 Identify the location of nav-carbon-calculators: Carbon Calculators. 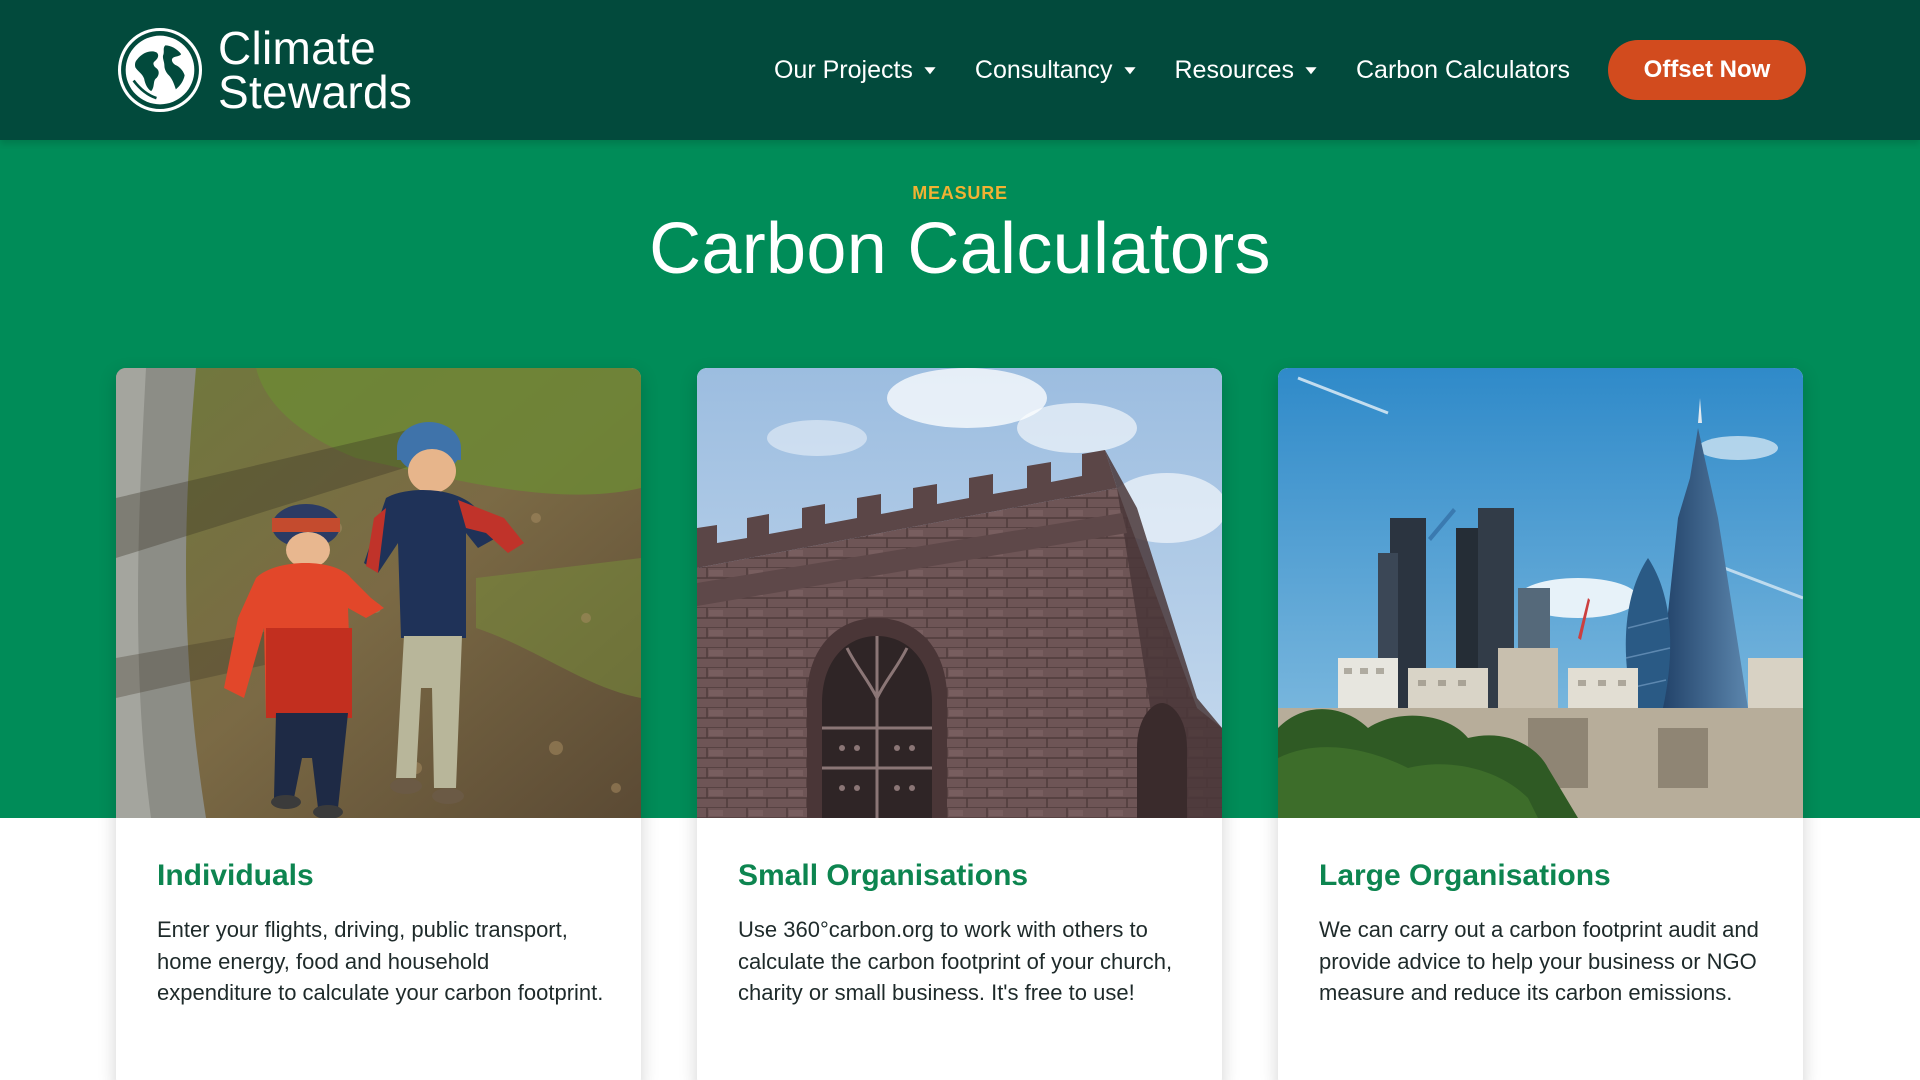
(1463, 70).